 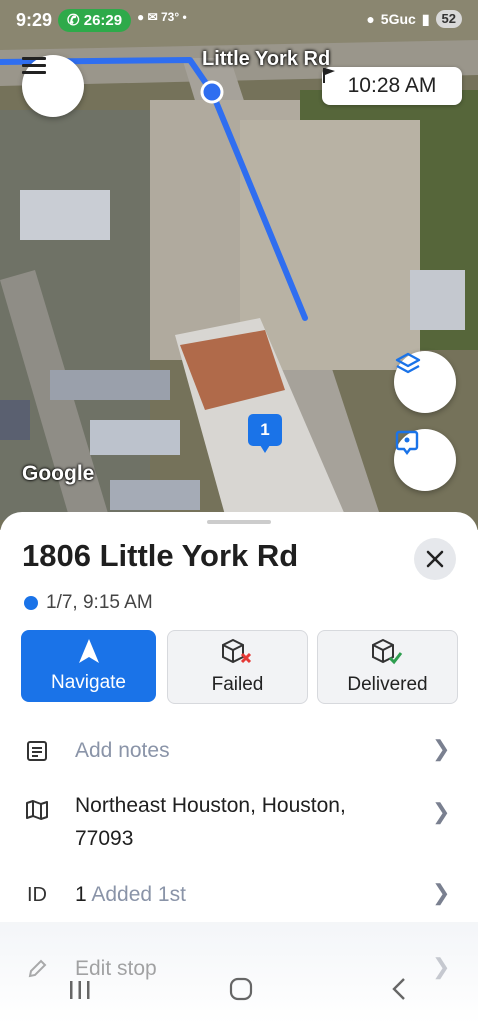 I want to click on id-text: 1 Added 1st, so click(x=130, y=894).